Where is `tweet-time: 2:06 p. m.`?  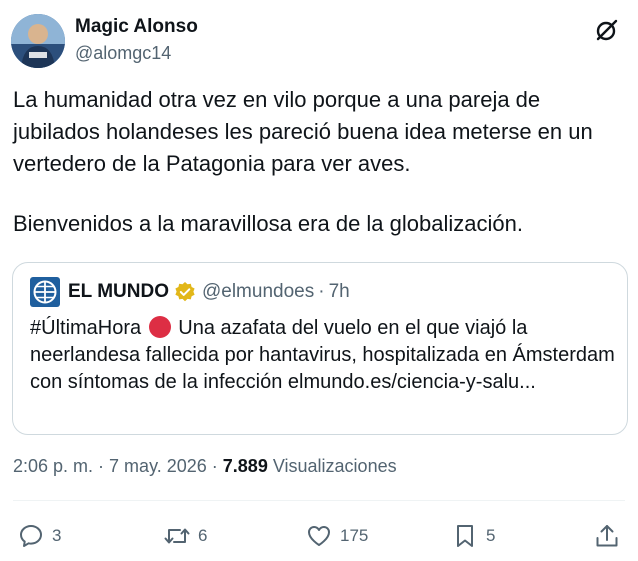 tweet-time: 2:06 p. m. is located at coordinates (53, 466).